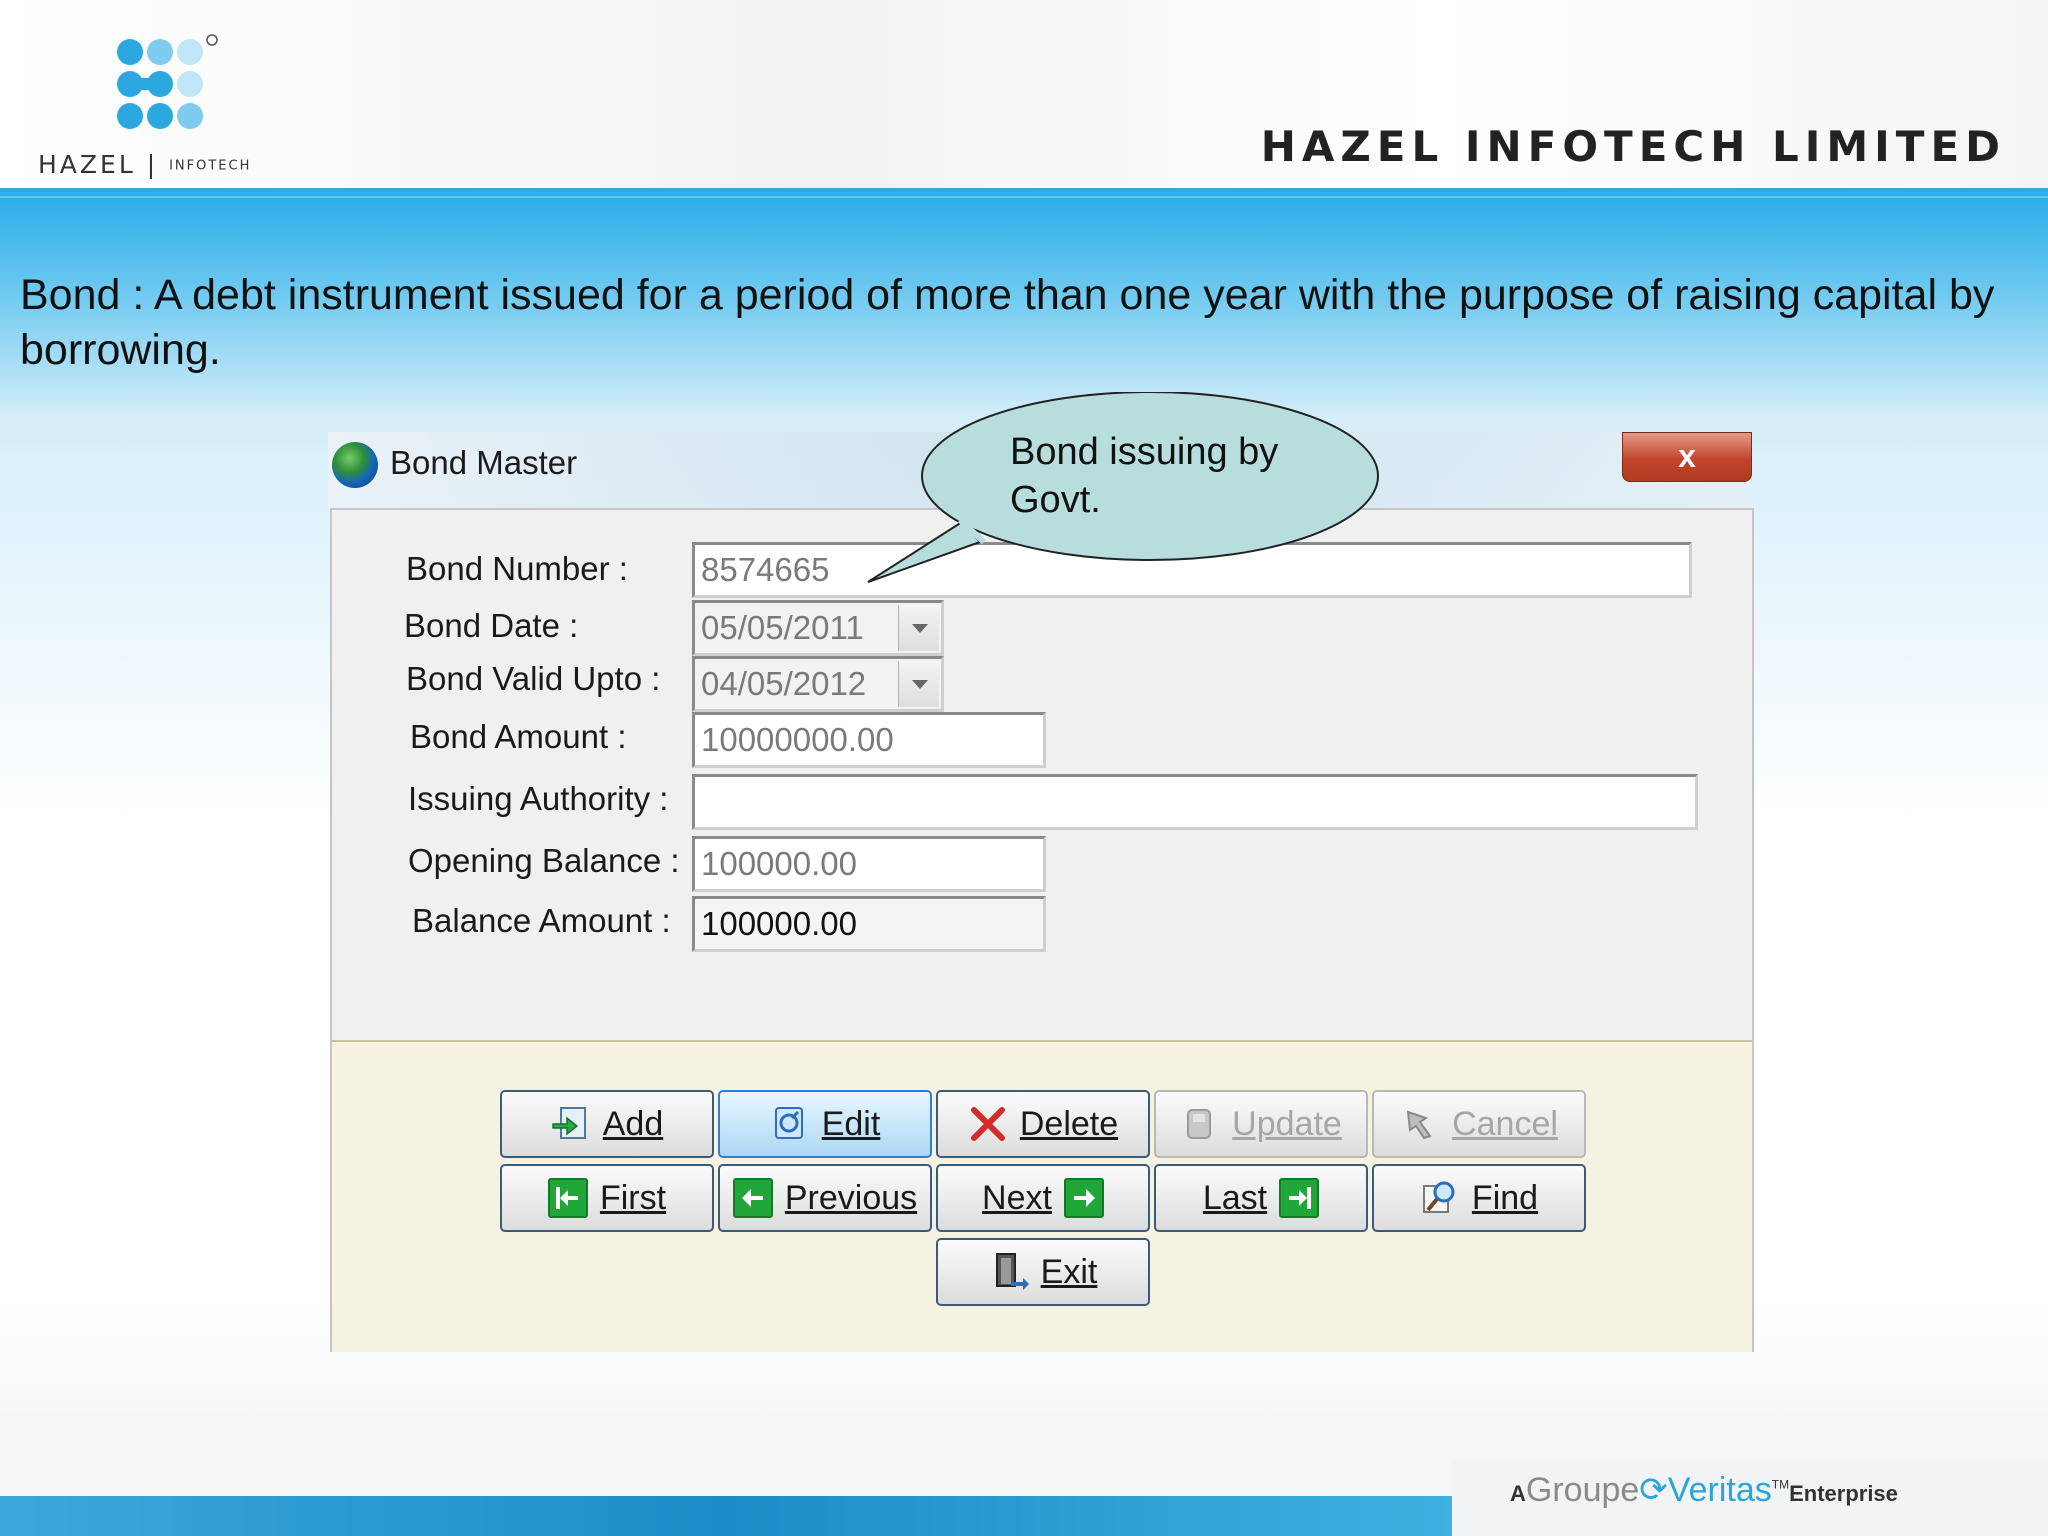 The width and height of the screenshot is (2048, 1536). What do you see at coordinates (1505, 1197) in the screenshot?
I see `find-button-label: Find` at bounding box center [1505, 1197].